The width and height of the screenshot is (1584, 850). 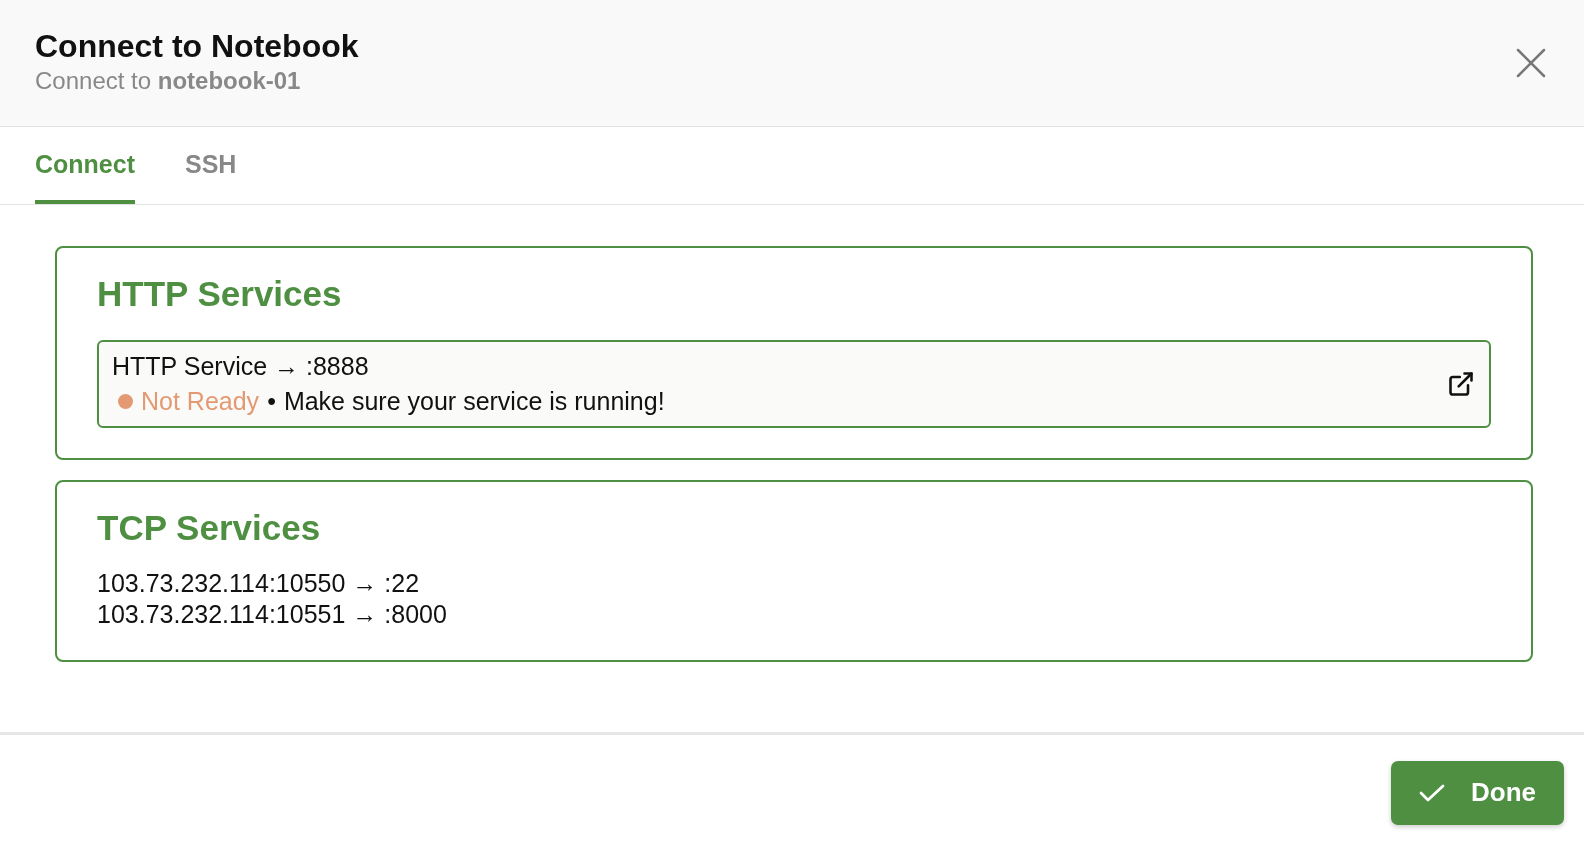 What do you see at coordinates (1461, 384) in the screenshot?
I see `external-link-icon` at bounding box center [1461, 384].